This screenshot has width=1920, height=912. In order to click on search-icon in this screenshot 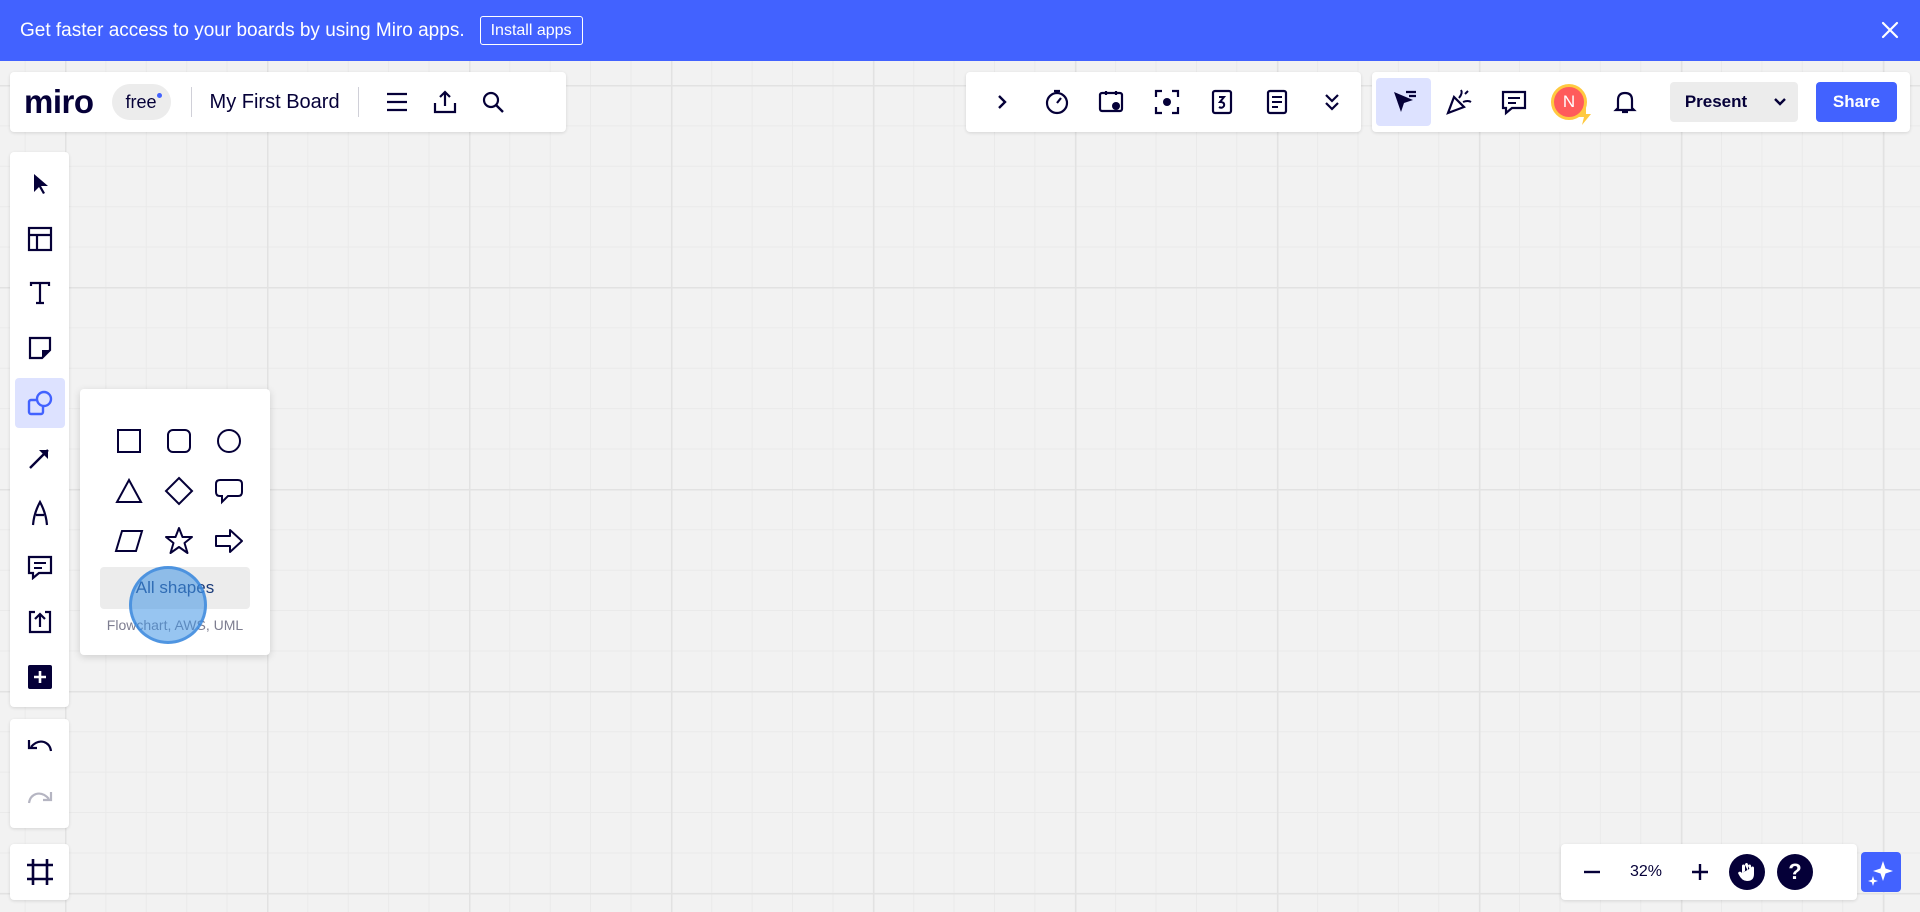, I will do `click(493, 102)`.